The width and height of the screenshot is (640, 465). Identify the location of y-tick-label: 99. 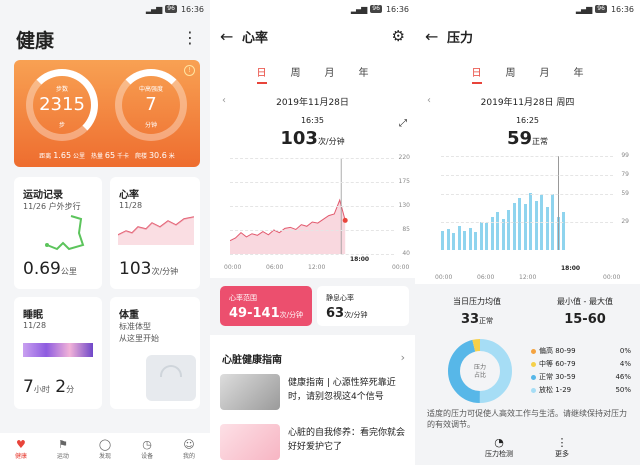
(625, 155).